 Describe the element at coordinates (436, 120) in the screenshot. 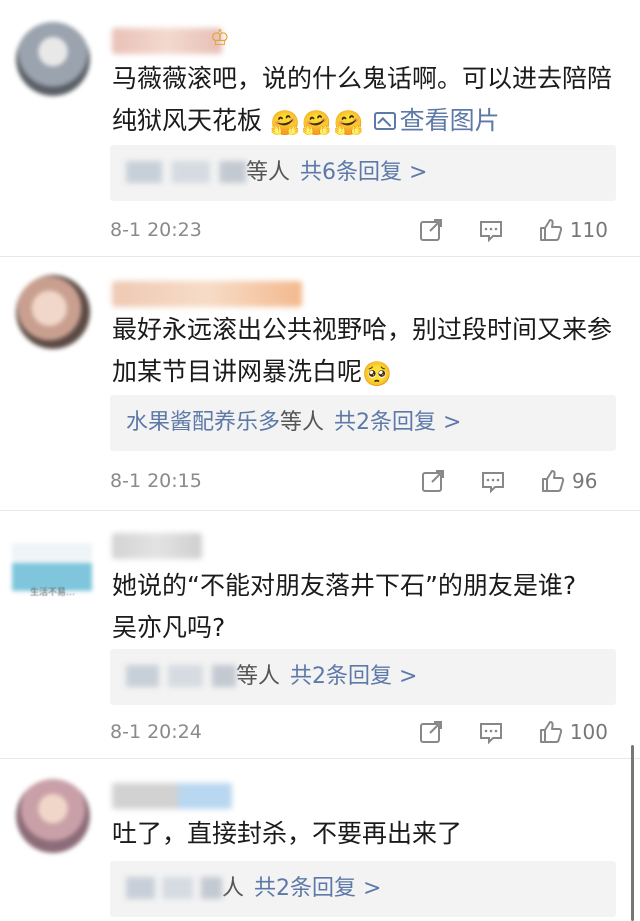

I see `view-image-link: 查看图片` at that location.